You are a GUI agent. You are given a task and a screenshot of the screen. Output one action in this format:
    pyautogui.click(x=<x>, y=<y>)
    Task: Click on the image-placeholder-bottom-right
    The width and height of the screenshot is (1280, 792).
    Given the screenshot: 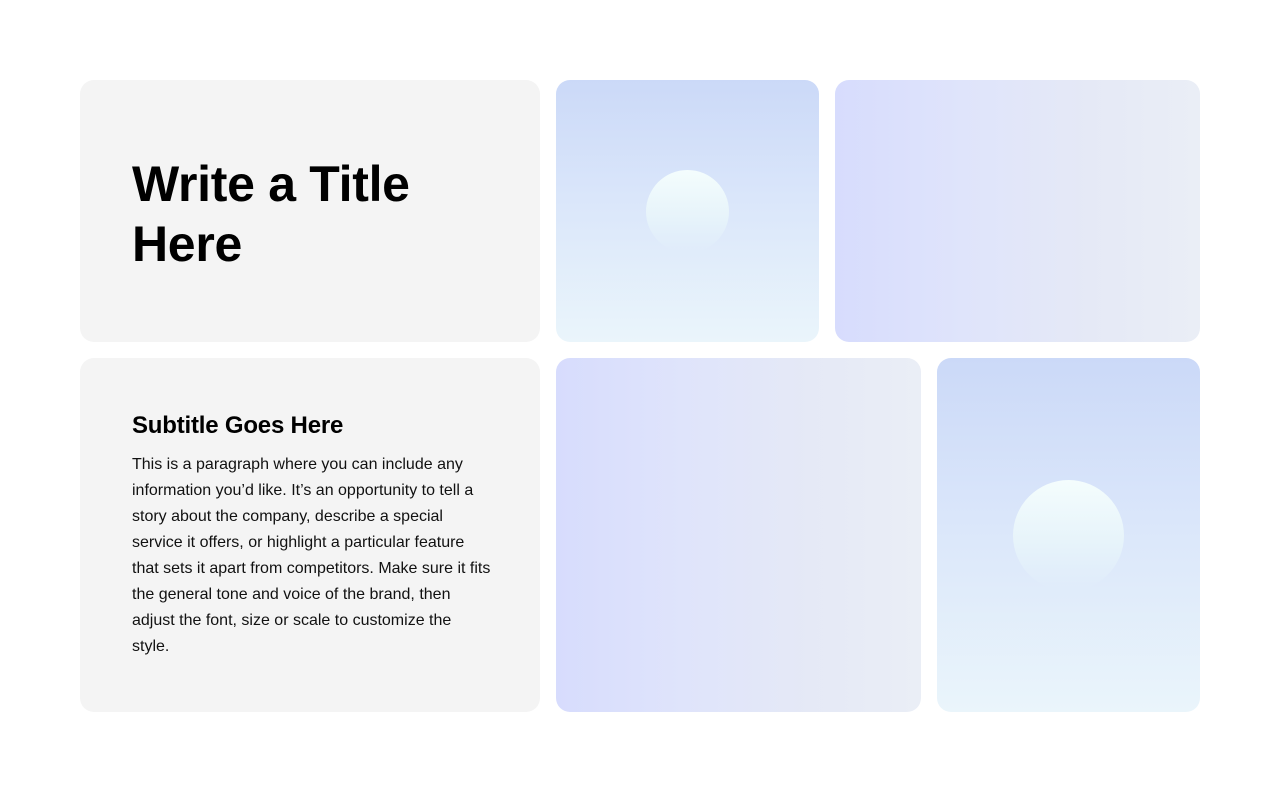 What is the action you would take?
    pyautogui.click(x=1068, y=535)
    